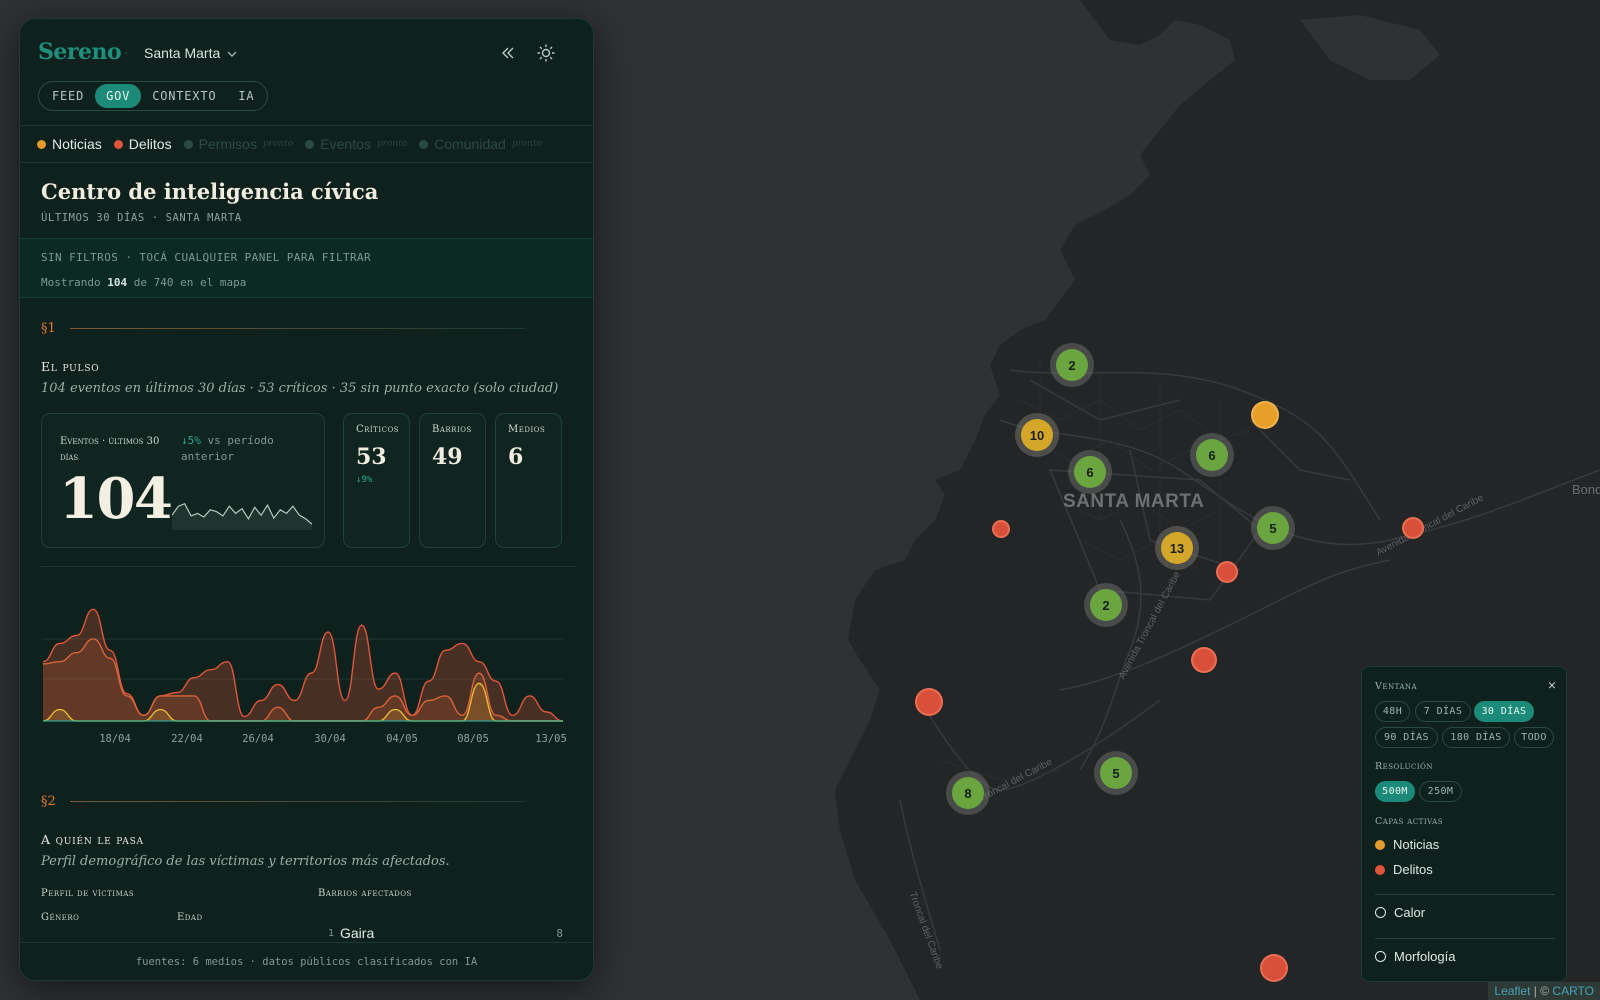  What do you see at coordinates (447, 457) in the screenshot?
I see `kpi-value: 49` at bounding box center [447, 457].